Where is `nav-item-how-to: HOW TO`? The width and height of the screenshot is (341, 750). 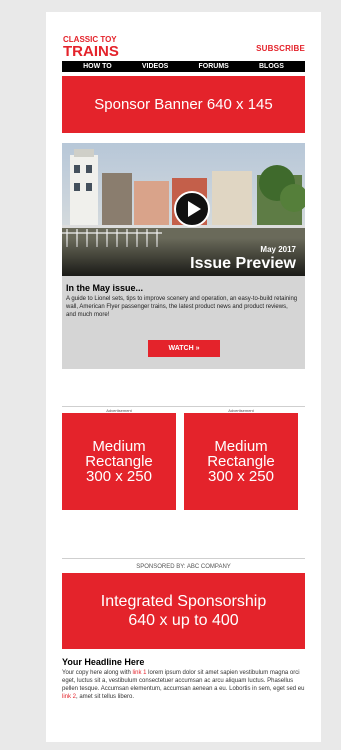 nav-item-how-to: HOW TO is located at coordinates (97, 66).